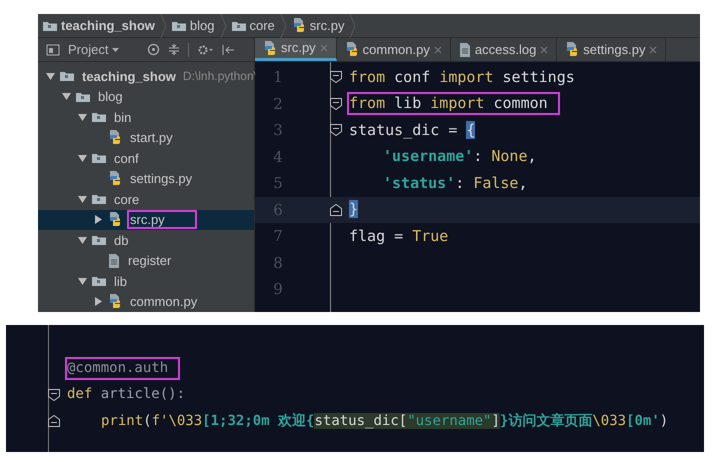 This screenshot has height=462, width=720. What do you see at coordinates (205, 50) in the screenshot?
I see `settings-icon` at bounding box center [205, 50].